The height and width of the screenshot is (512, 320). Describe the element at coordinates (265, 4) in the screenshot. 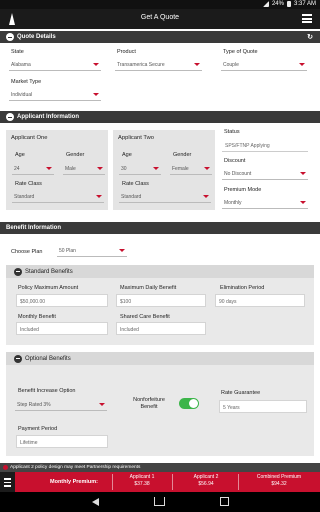

I see `wifi-icon` at that location.